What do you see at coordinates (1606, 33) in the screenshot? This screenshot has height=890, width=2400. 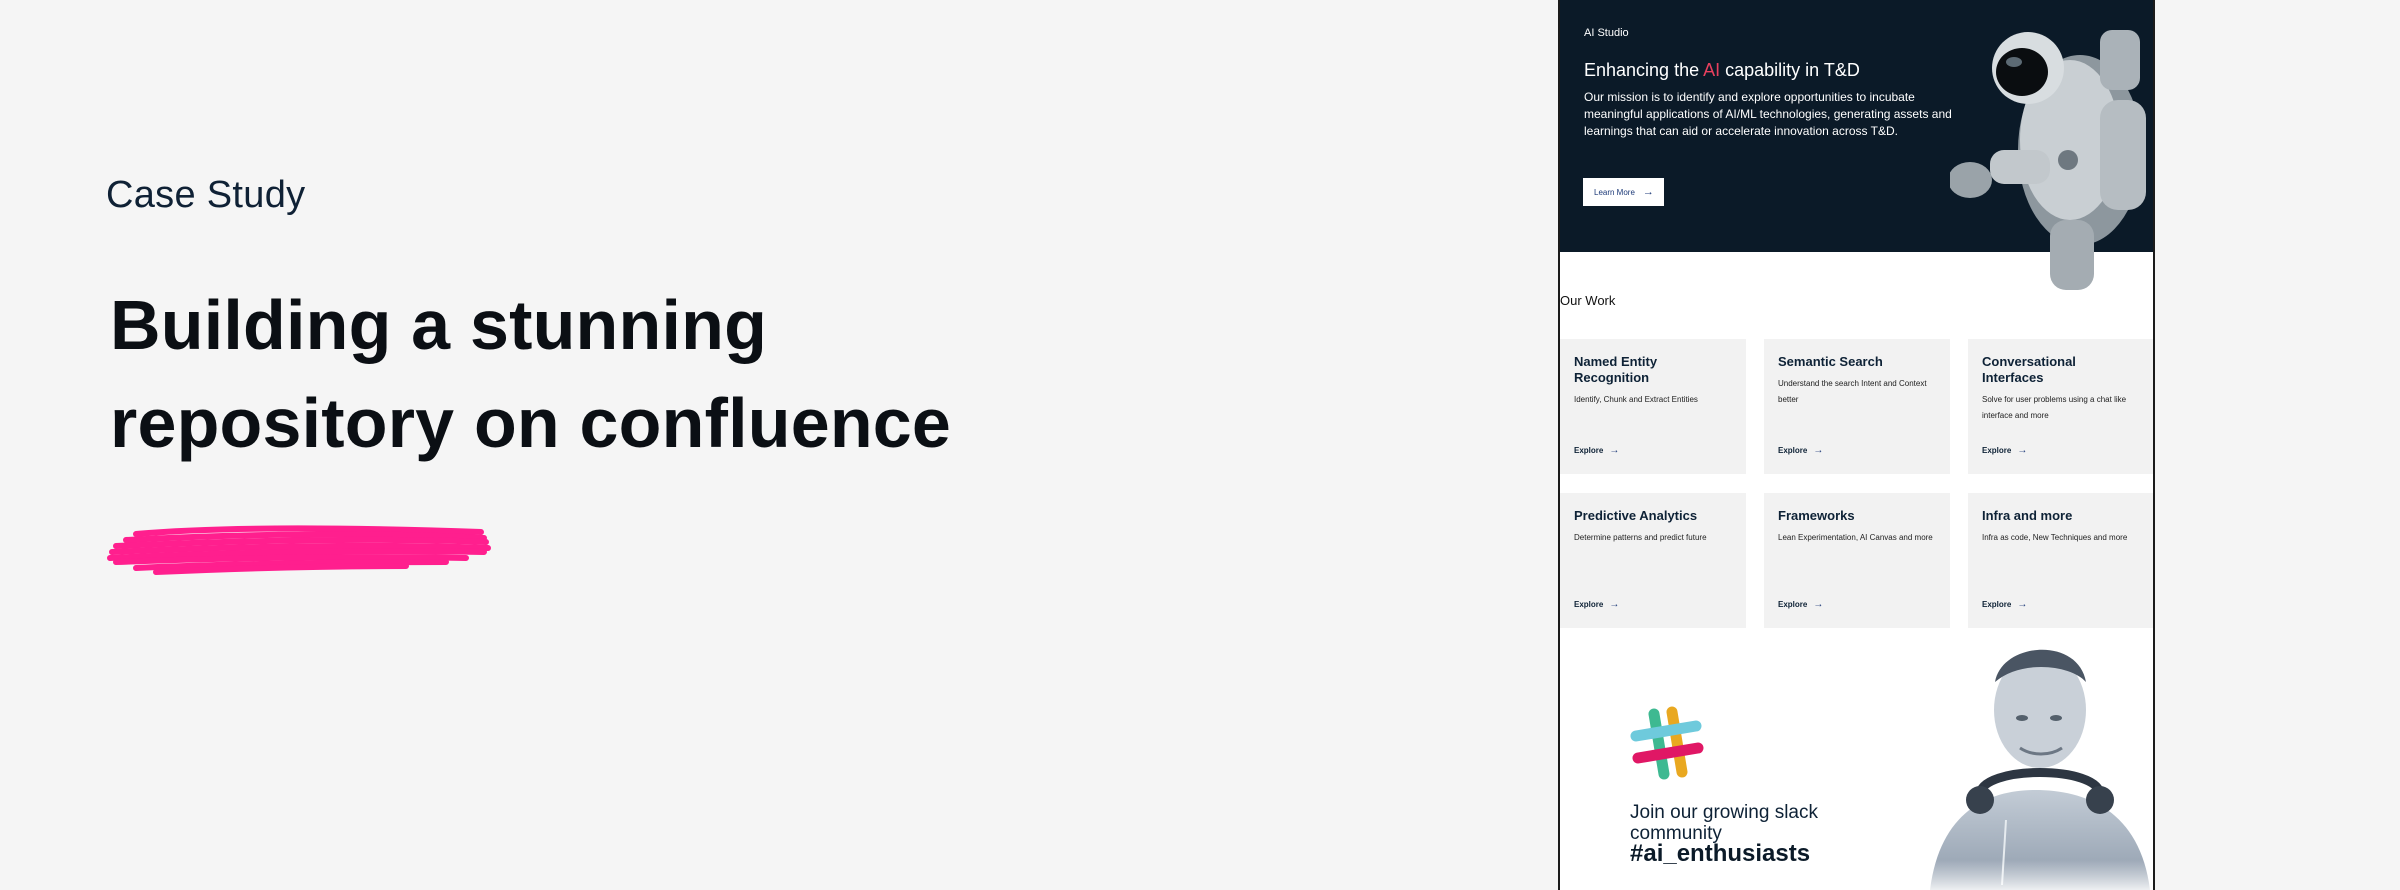 I see `brand-name: AI Studio` at bounding box center [1606, 33].